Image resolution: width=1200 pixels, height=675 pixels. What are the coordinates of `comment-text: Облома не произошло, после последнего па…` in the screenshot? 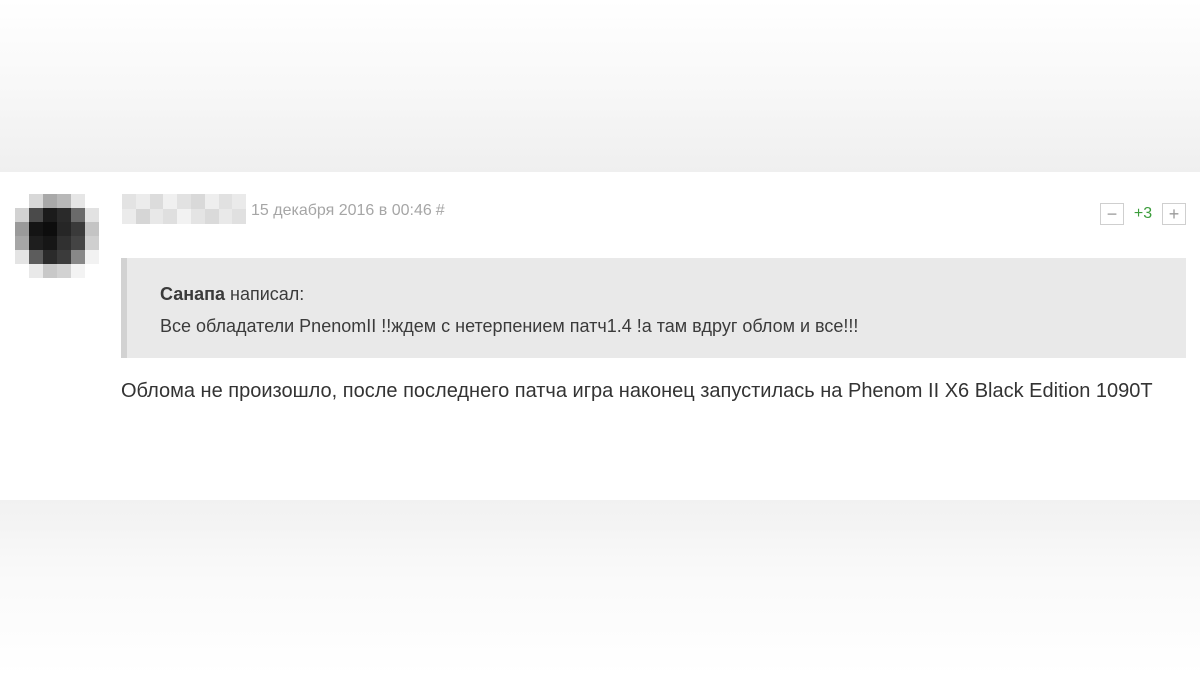 It's located at (637, 391).